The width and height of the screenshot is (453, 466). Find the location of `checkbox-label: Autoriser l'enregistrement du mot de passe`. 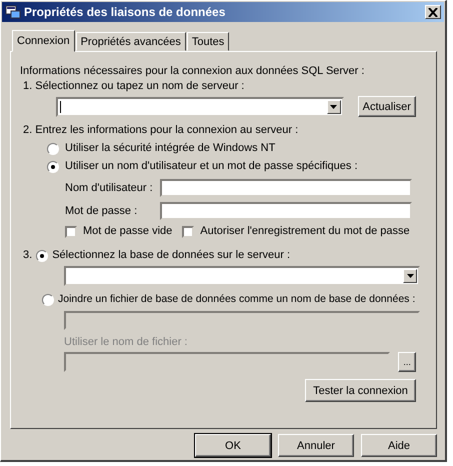

checkbox-label: Autoriser l'enregistrement du mot de passe is located at coordinates (305, 231).